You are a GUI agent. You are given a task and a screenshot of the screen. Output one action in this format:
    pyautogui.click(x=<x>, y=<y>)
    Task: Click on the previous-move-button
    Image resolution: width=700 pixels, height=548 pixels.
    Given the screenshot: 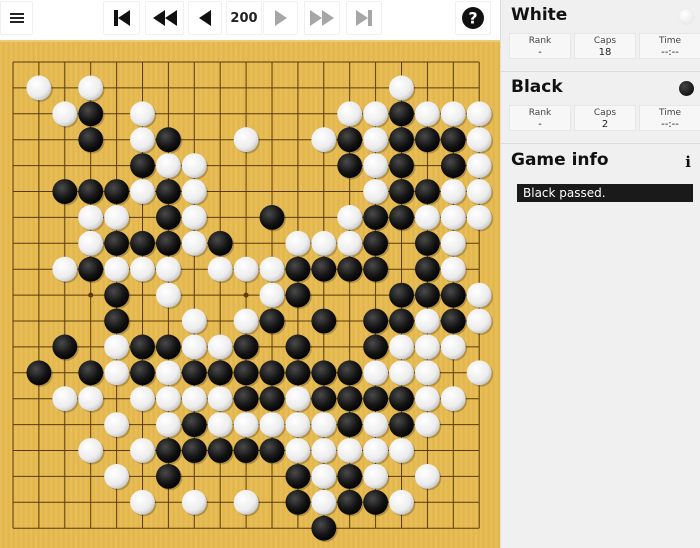 What is the action you would take?
    pyautogui.click(x=205, y=18)
    